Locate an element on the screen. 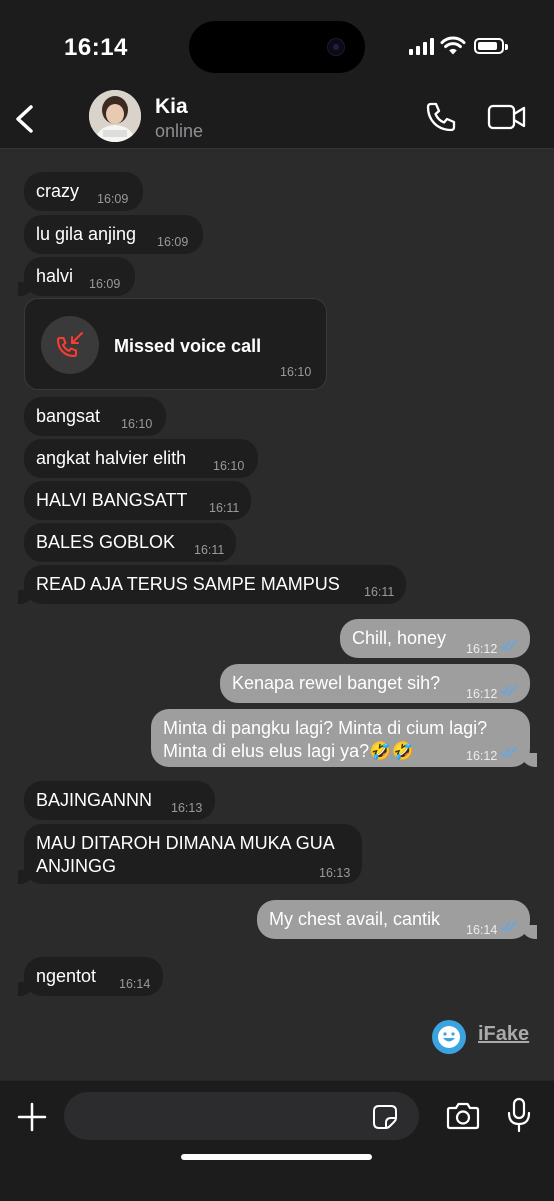 The image size is (554, 1201). missed-call-icon is located at coordinates (70, 344).